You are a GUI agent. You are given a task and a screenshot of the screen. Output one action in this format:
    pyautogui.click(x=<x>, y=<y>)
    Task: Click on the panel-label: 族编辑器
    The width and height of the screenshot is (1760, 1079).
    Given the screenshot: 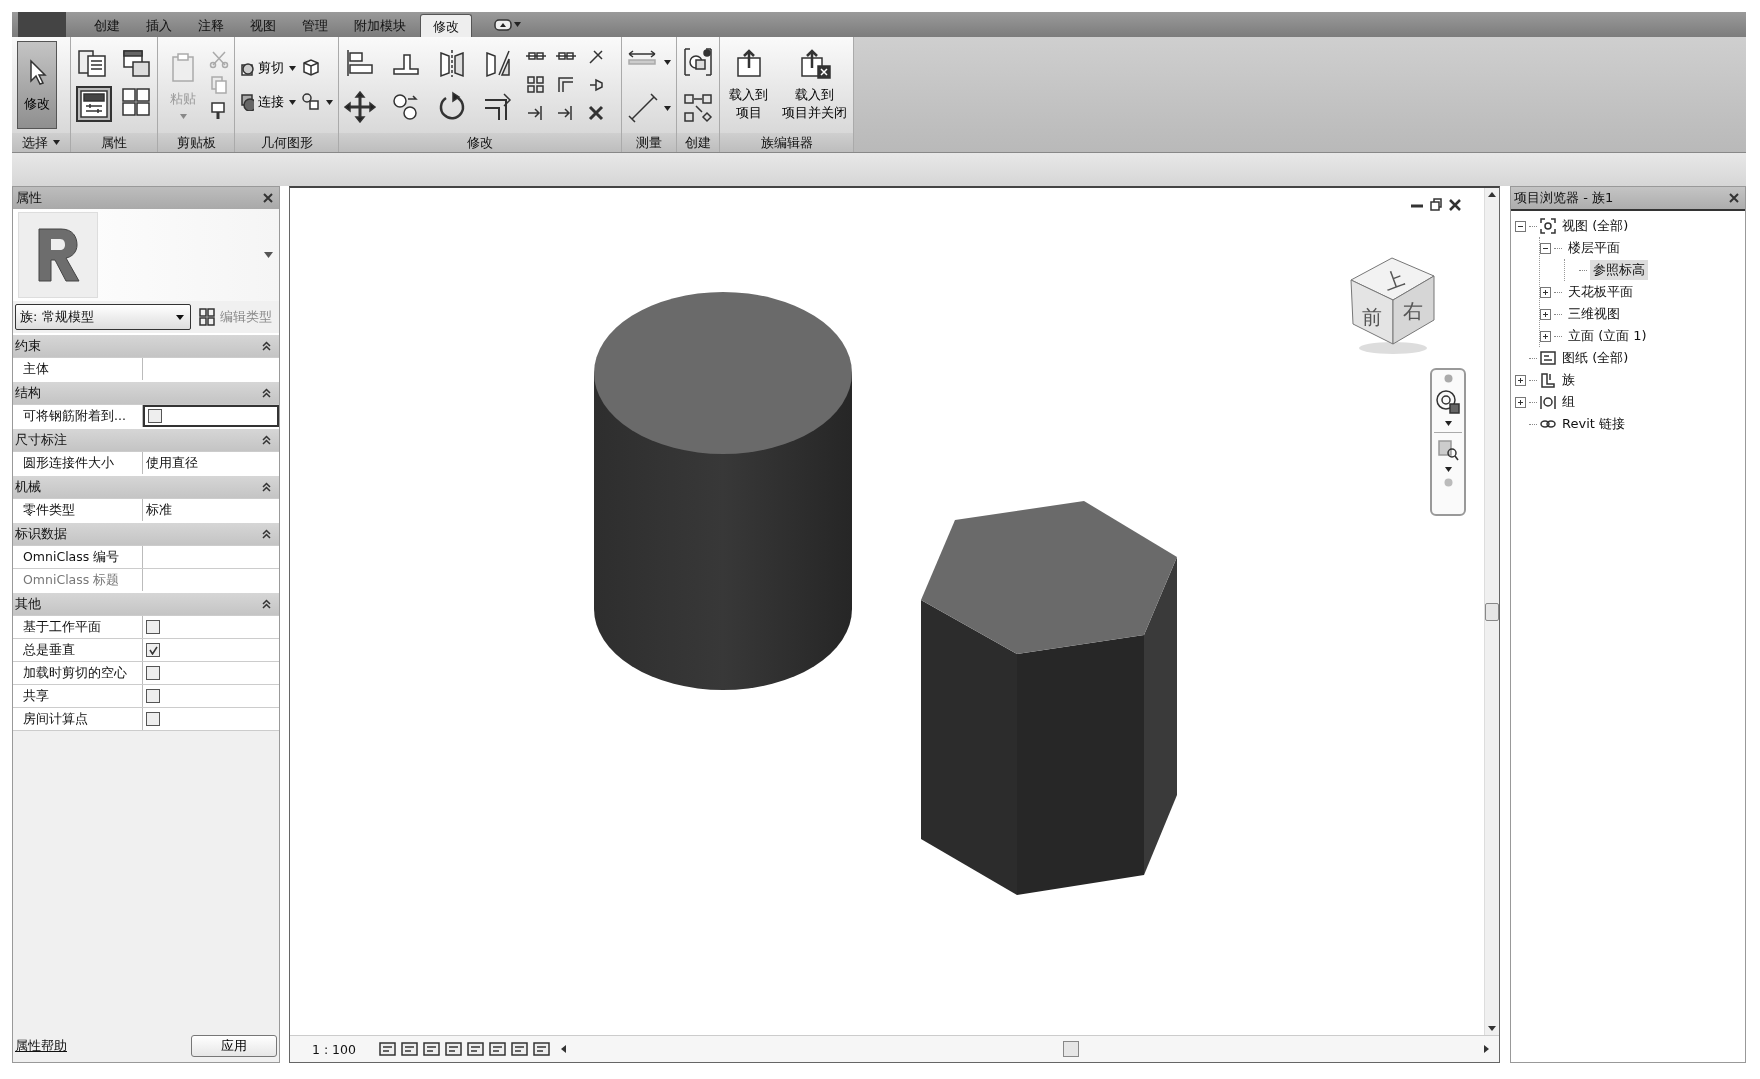 What is the action you would take?
    pyautogui.click(x=786, y=142)
    